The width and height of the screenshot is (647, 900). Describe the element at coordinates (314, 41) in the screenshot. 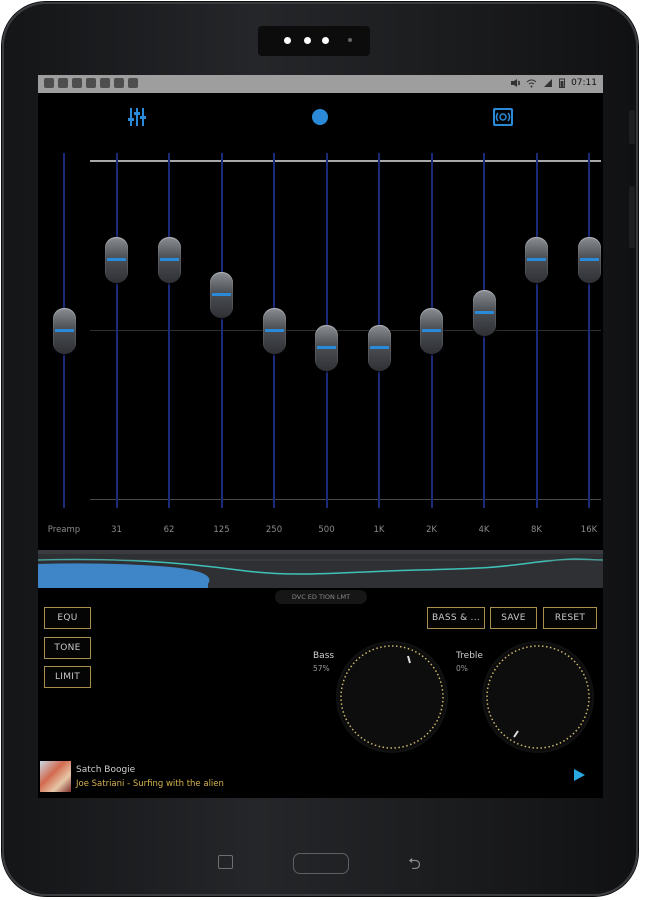

I see `camera-bar` at that location.